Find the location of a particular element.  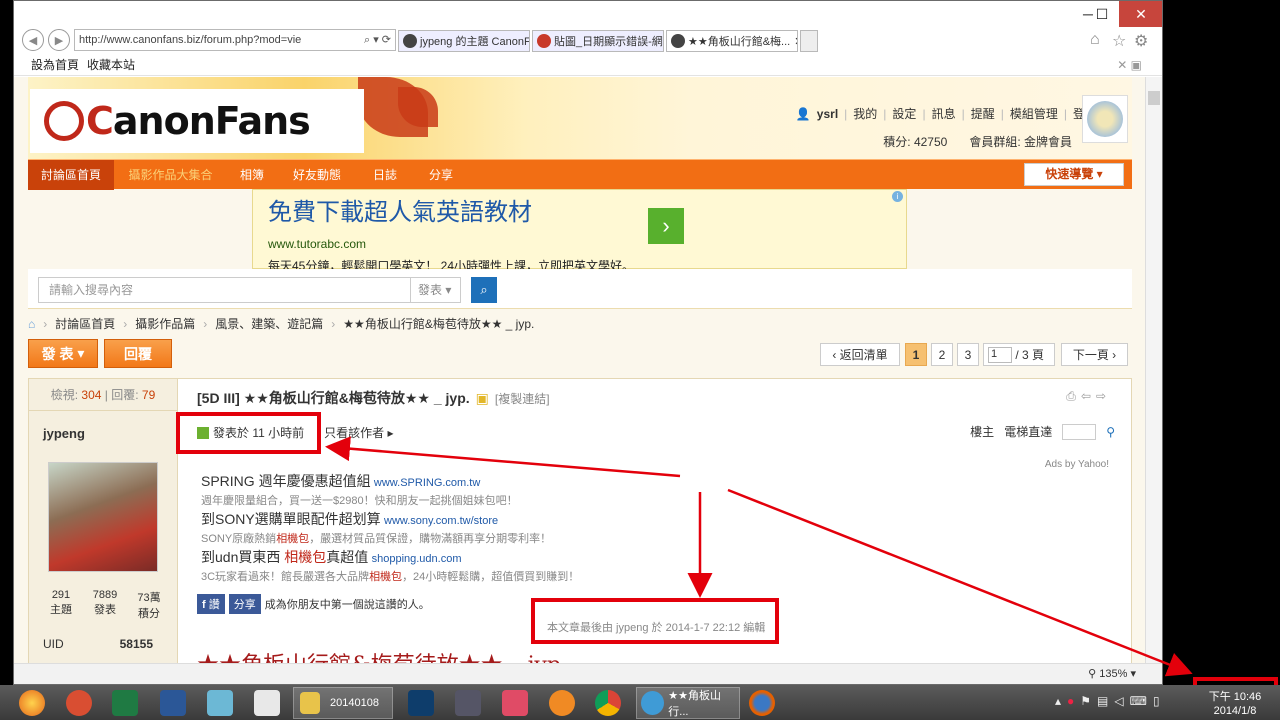

ad-3-highlight: 相機包 is located at coordinates (305, 557).